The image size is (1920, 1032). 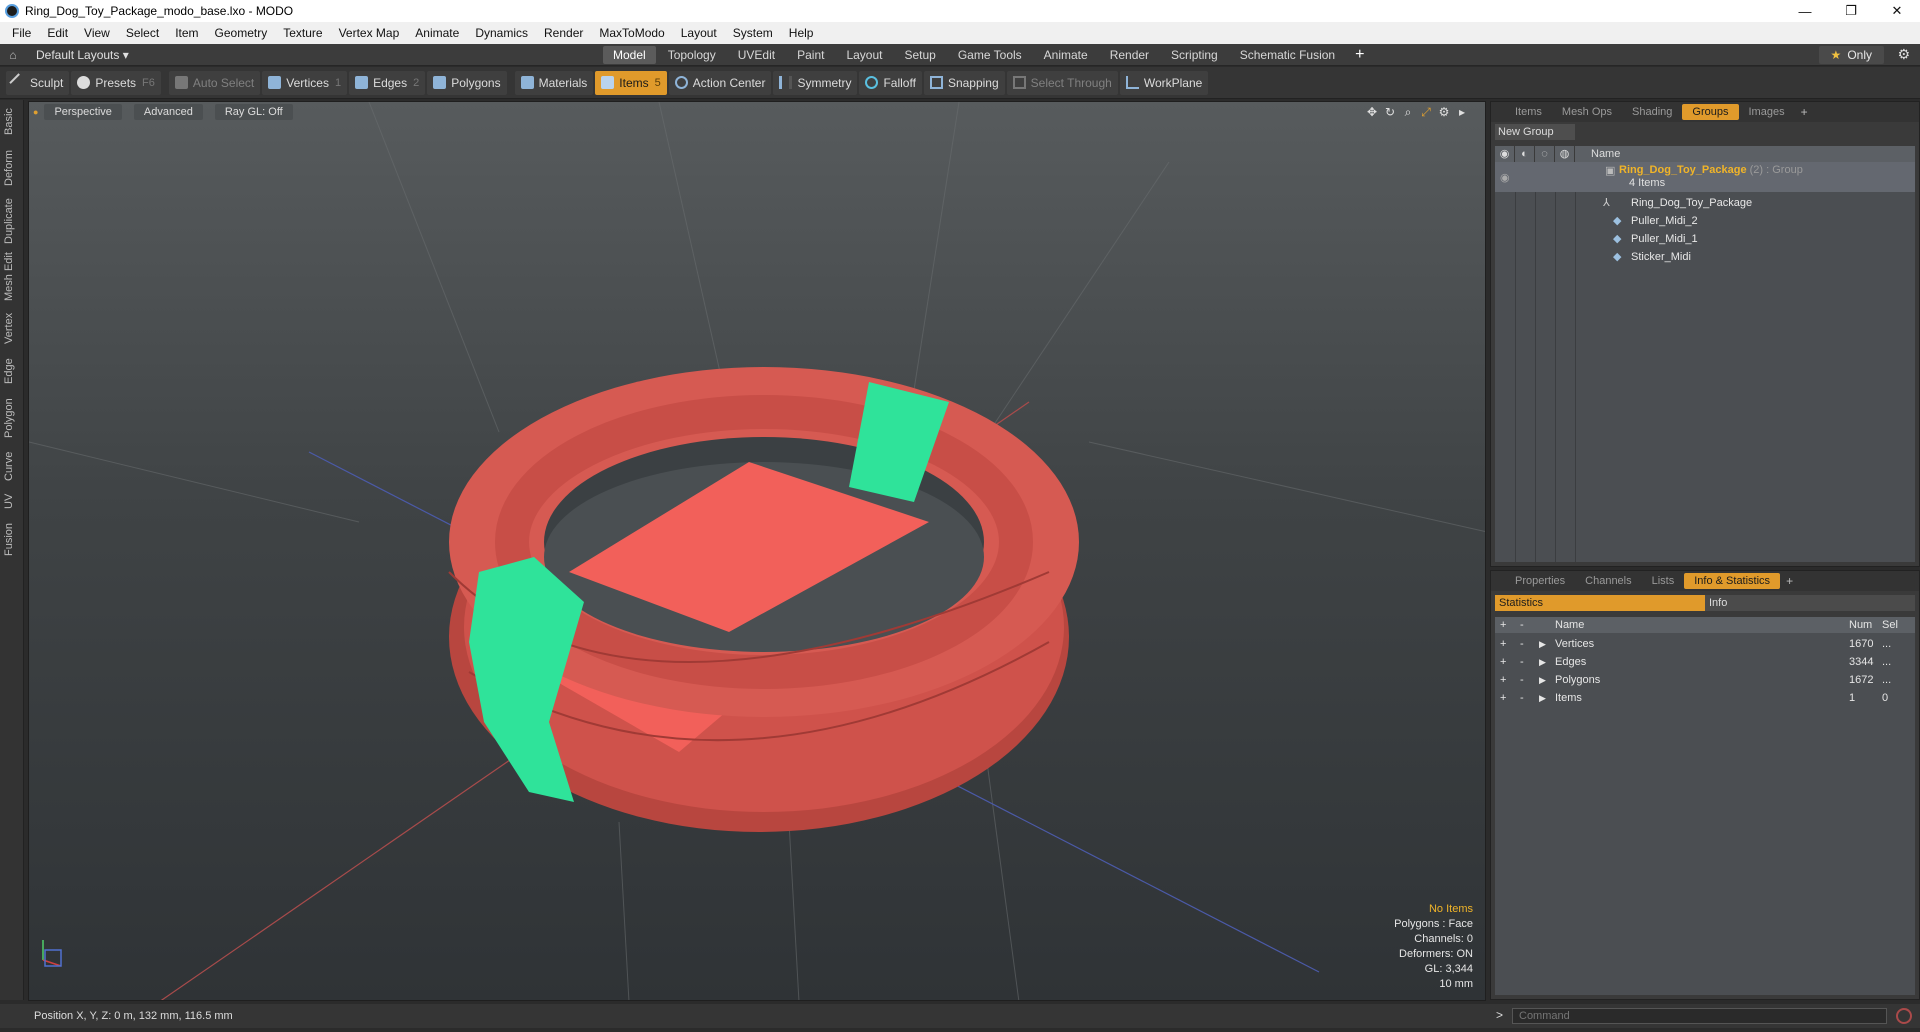 What do you see at coordinates (990, 55) in the screenshot?
I see `tab-game-tools: Game Tools` at bounding box center [990, 55].